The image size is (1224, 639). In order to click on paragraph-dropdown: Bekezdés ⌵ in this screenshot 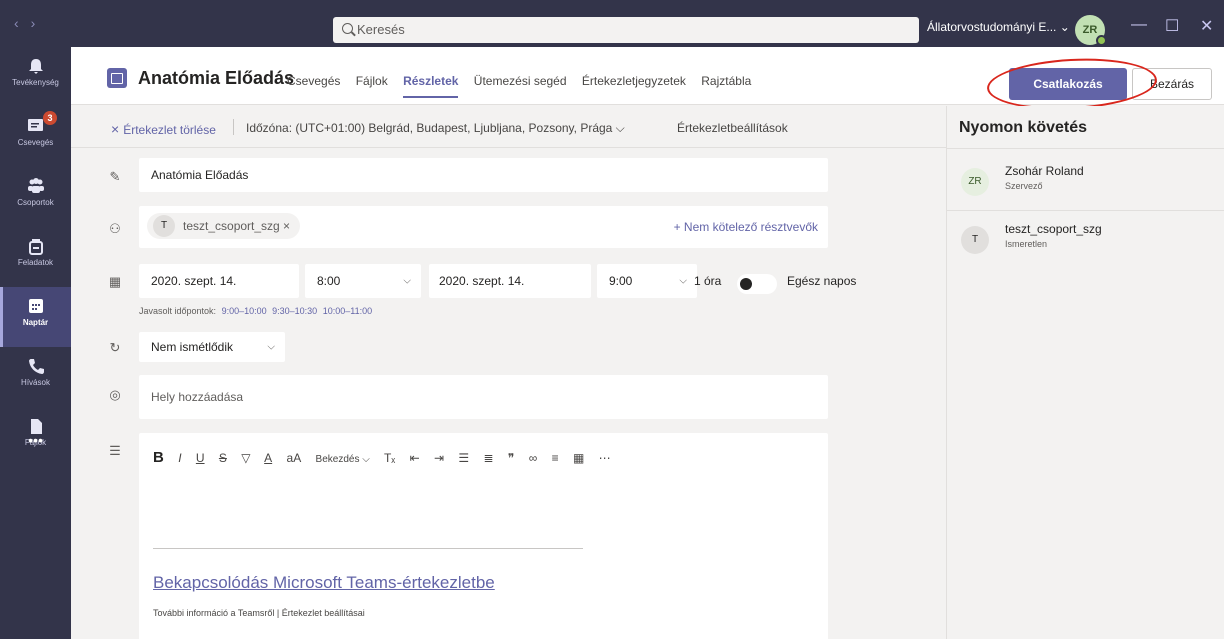, I will do `click(343, 459)`.